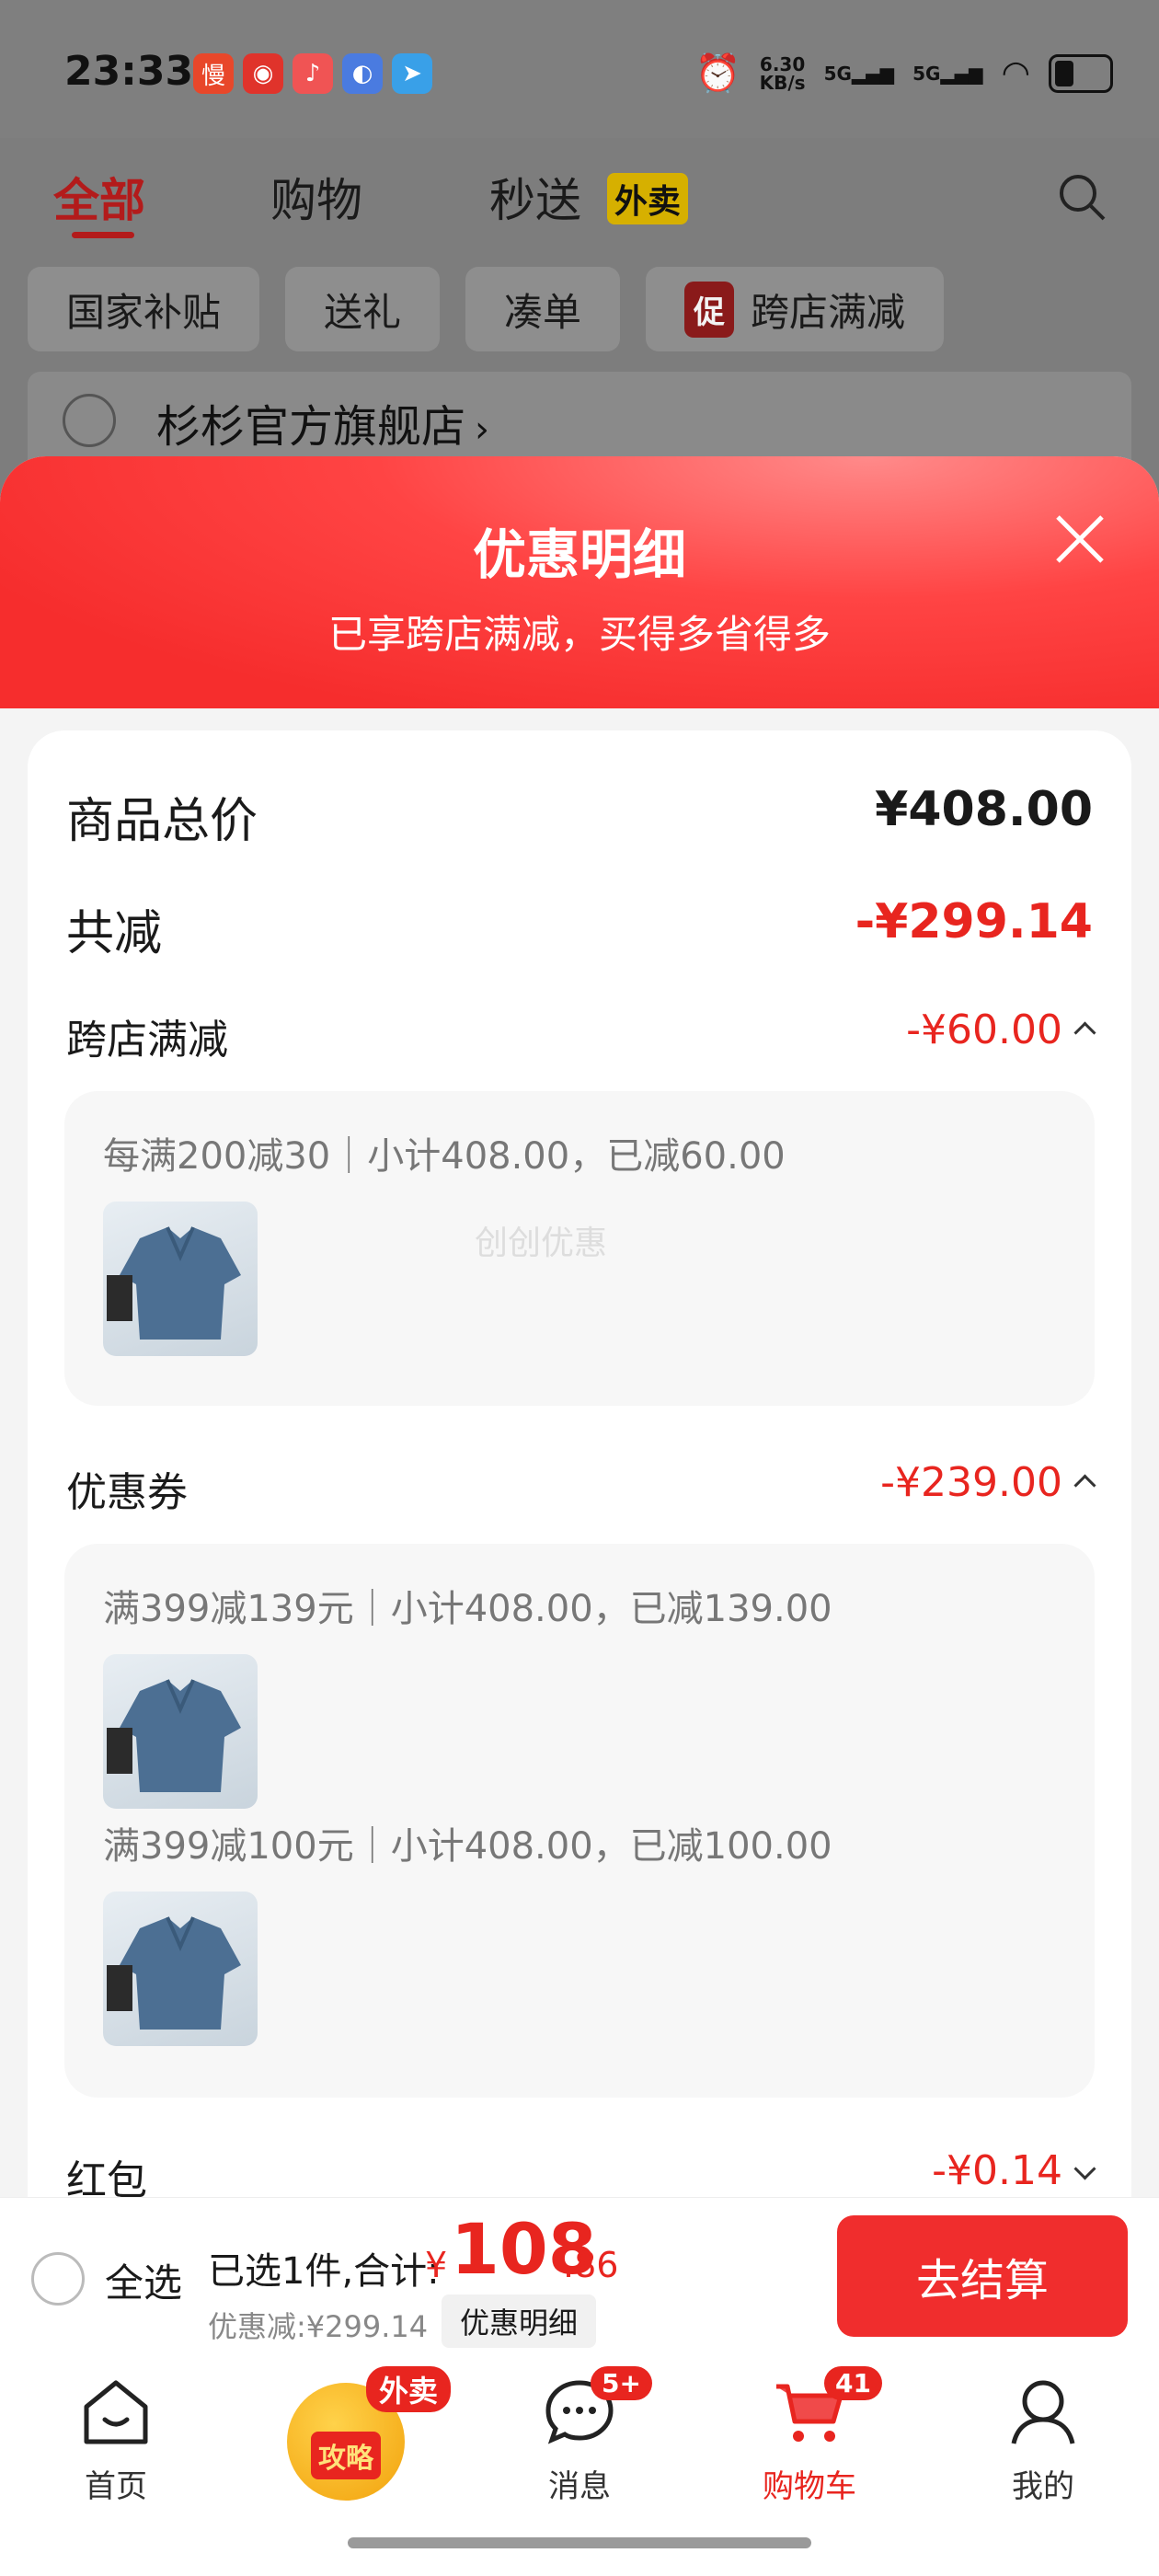 The image size is (1159, 2576). Describe the element at coordinates (58, 2279) in the screenshot. I see `select-all-radio` at that location.